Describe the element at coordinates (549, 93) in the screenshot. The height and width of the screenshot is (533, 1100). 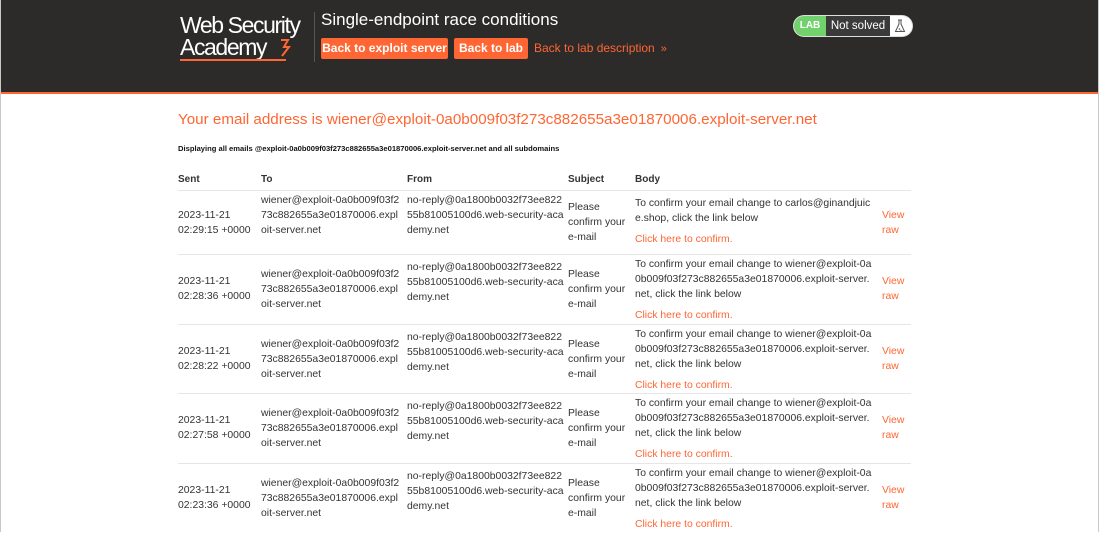
I see `header-accent-line` at that location.